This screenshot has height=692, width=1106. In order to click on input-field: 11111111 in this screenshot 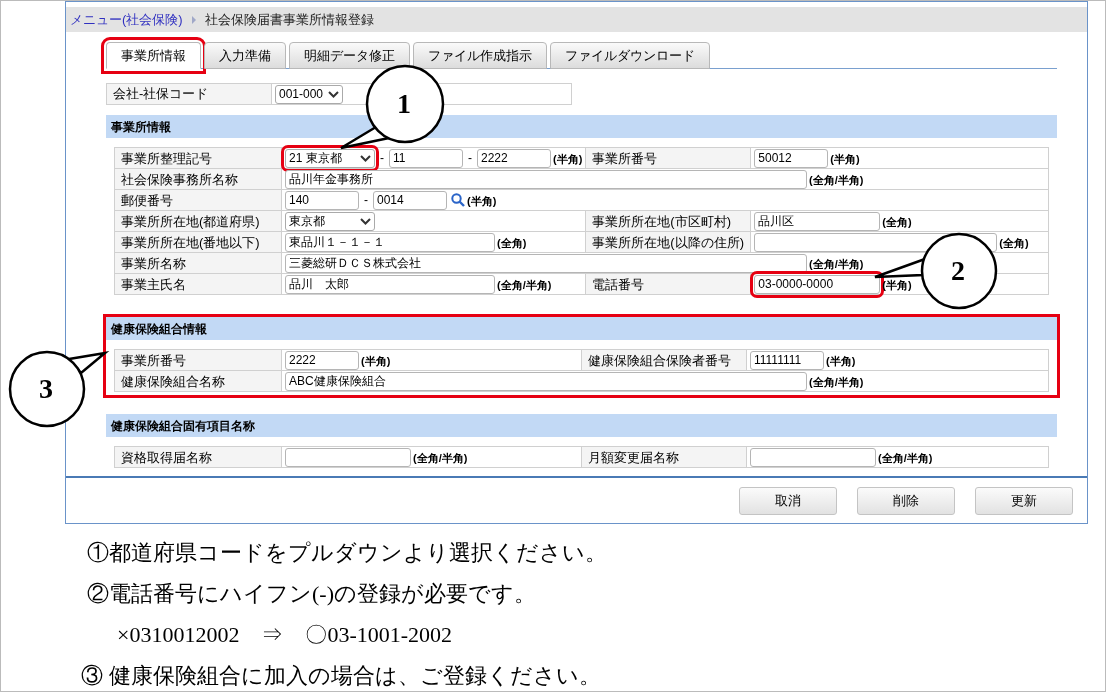, I will do `click(787, 360)`.